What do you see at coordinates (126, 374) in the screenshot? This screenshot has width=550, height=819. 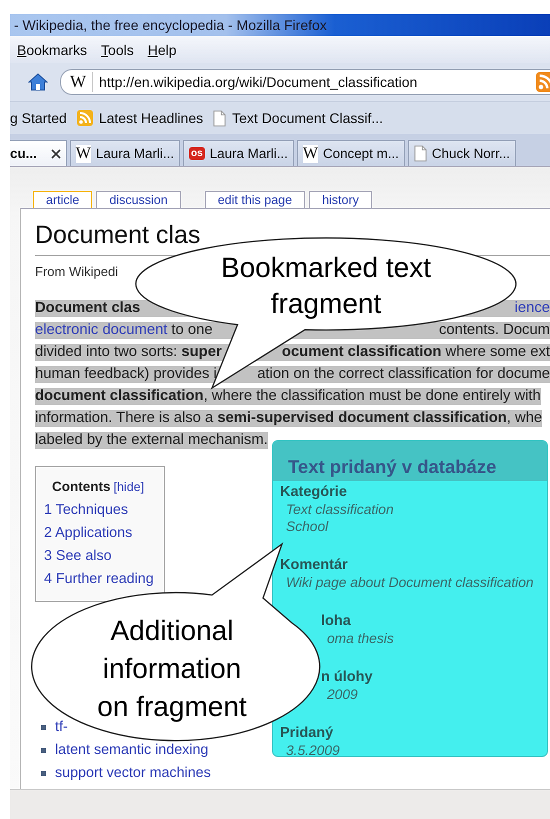 I see `paragraph-text: human feedback) provides i` at bounding box center [126, 374].